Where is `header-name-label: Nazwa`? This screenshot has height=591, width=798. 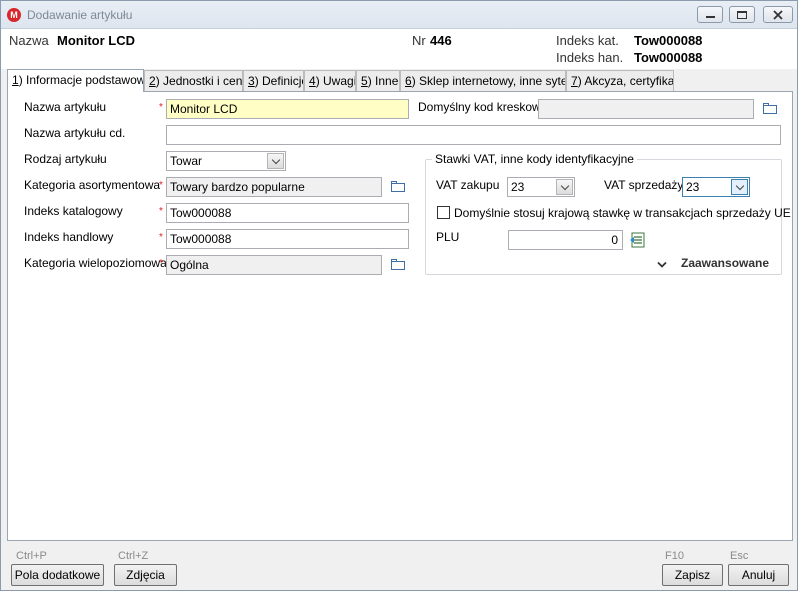
header-name-label: Nazwa is located at coordinates (29, 40).